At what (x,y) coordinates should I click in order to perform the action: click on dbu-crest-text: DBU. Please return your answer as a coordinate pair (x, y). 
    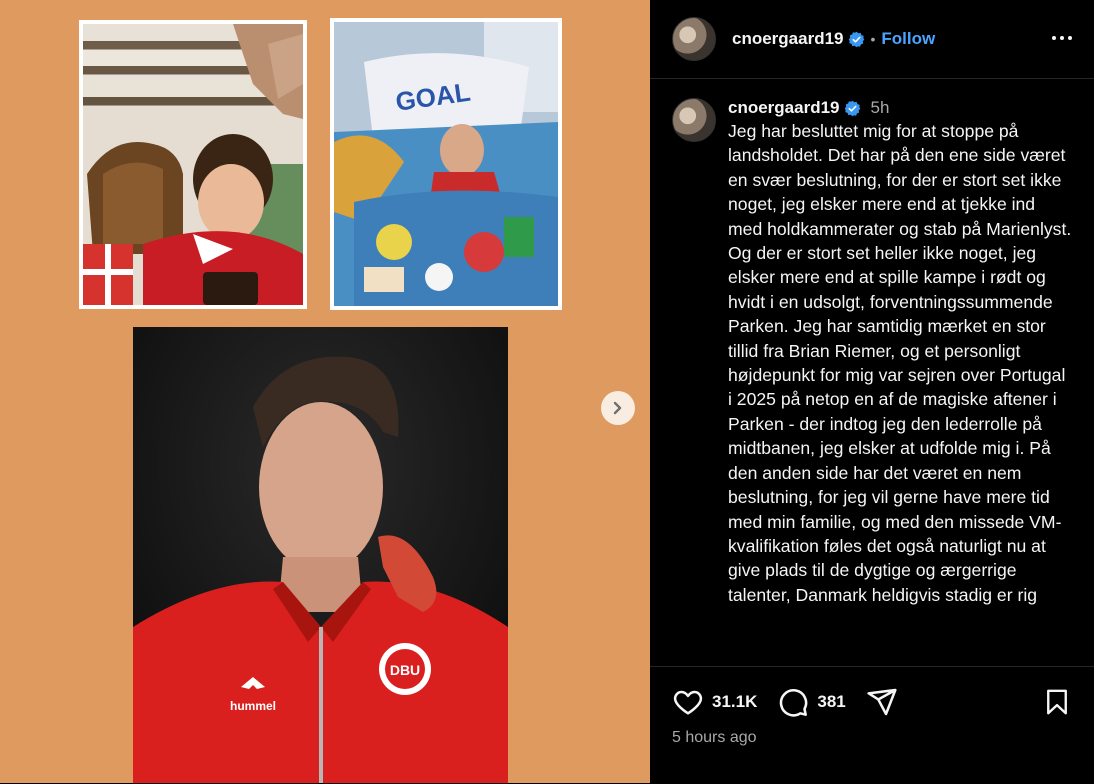
    Looking at the image, I should click on (405, 670).